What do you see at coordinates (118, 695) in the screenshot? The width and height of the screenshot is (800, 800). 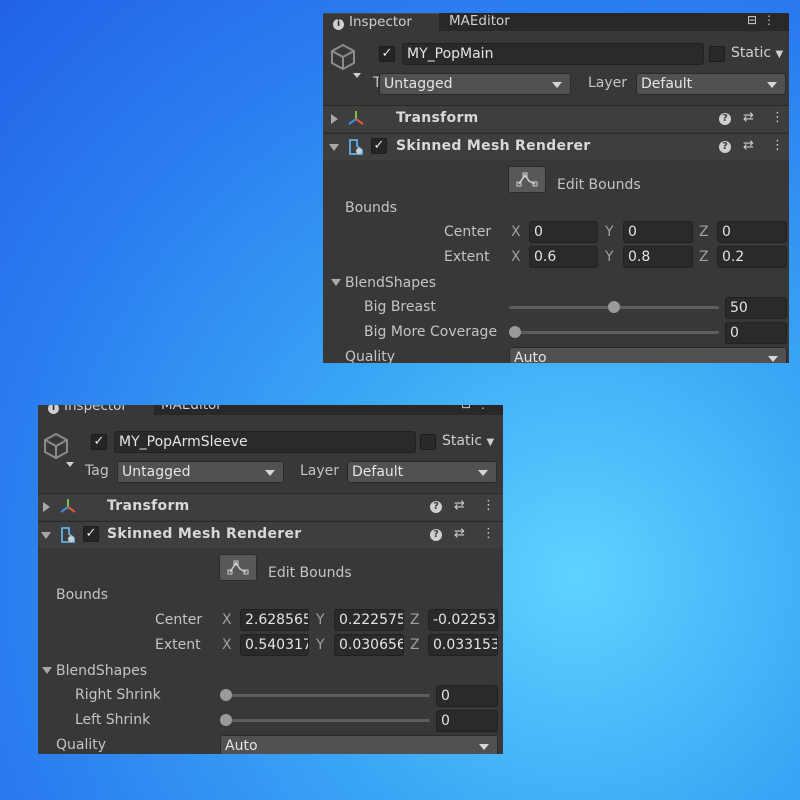 I see `blendshape-name: Right Shrink` at bounding box center [118, 695].